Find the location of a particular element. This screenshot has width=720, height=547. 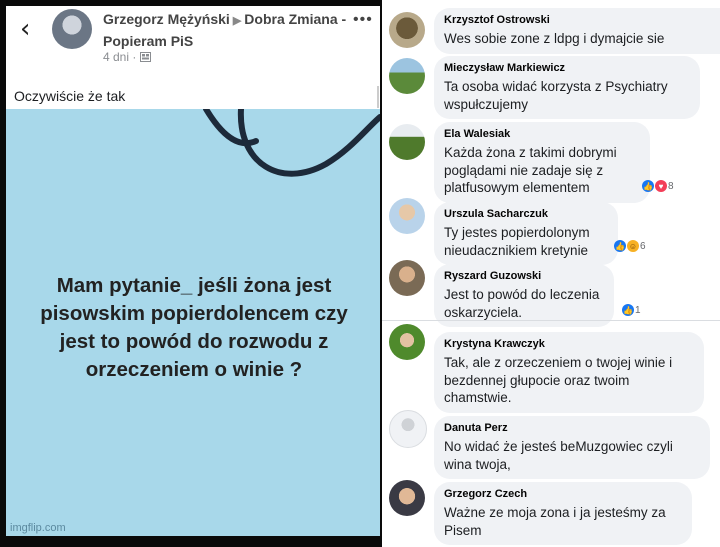

love-icon: ♥ is located at coordinates (661, 186).